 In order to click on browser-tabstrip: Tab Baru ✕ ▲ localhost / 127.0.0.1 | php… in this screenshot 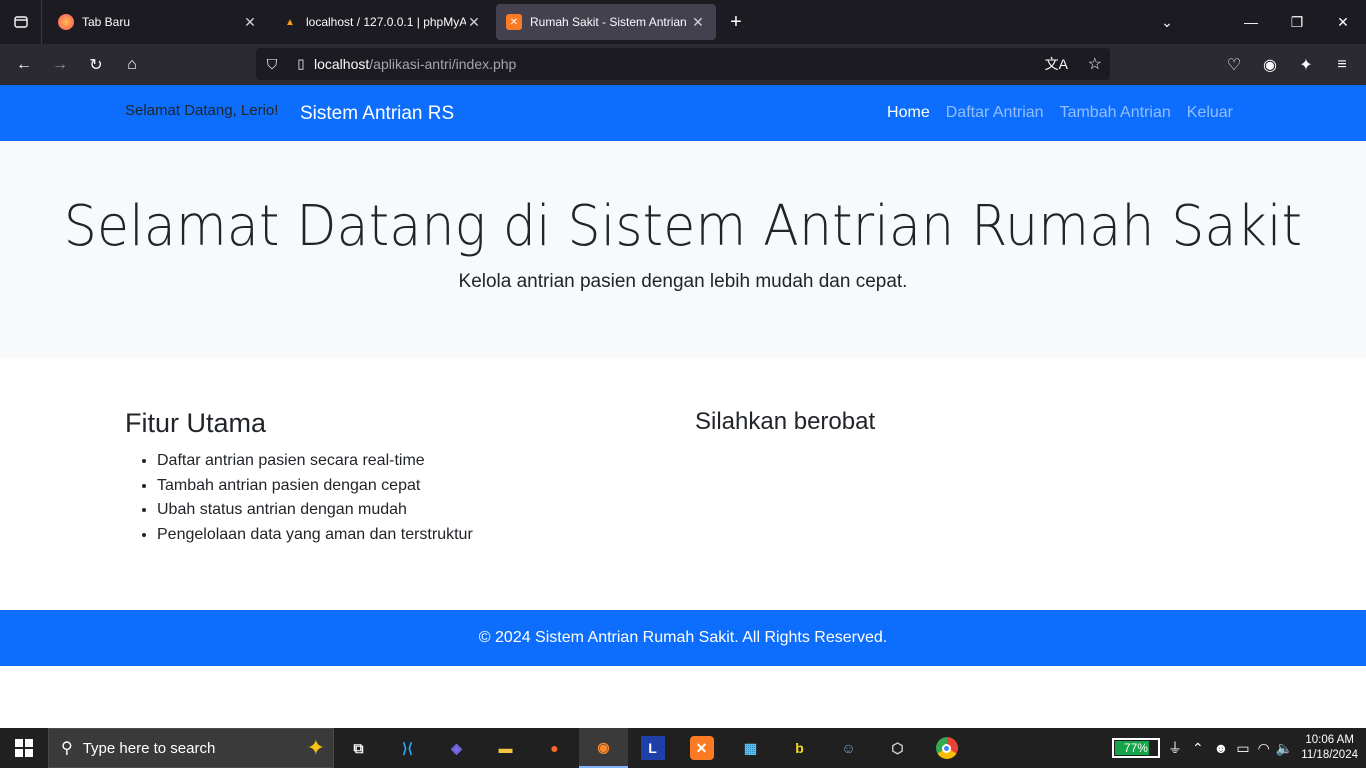, I will do `click(683, 22)`.